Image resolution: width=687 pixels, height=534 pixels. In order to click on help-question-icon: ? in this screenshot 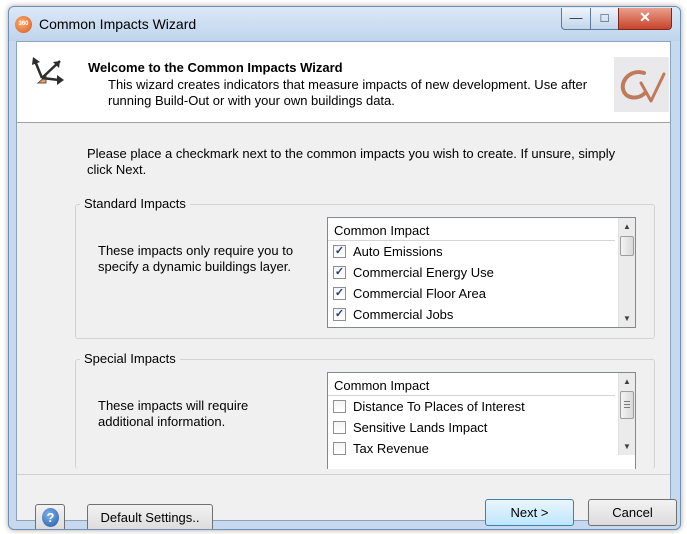, I will do `click(50, 517)`.